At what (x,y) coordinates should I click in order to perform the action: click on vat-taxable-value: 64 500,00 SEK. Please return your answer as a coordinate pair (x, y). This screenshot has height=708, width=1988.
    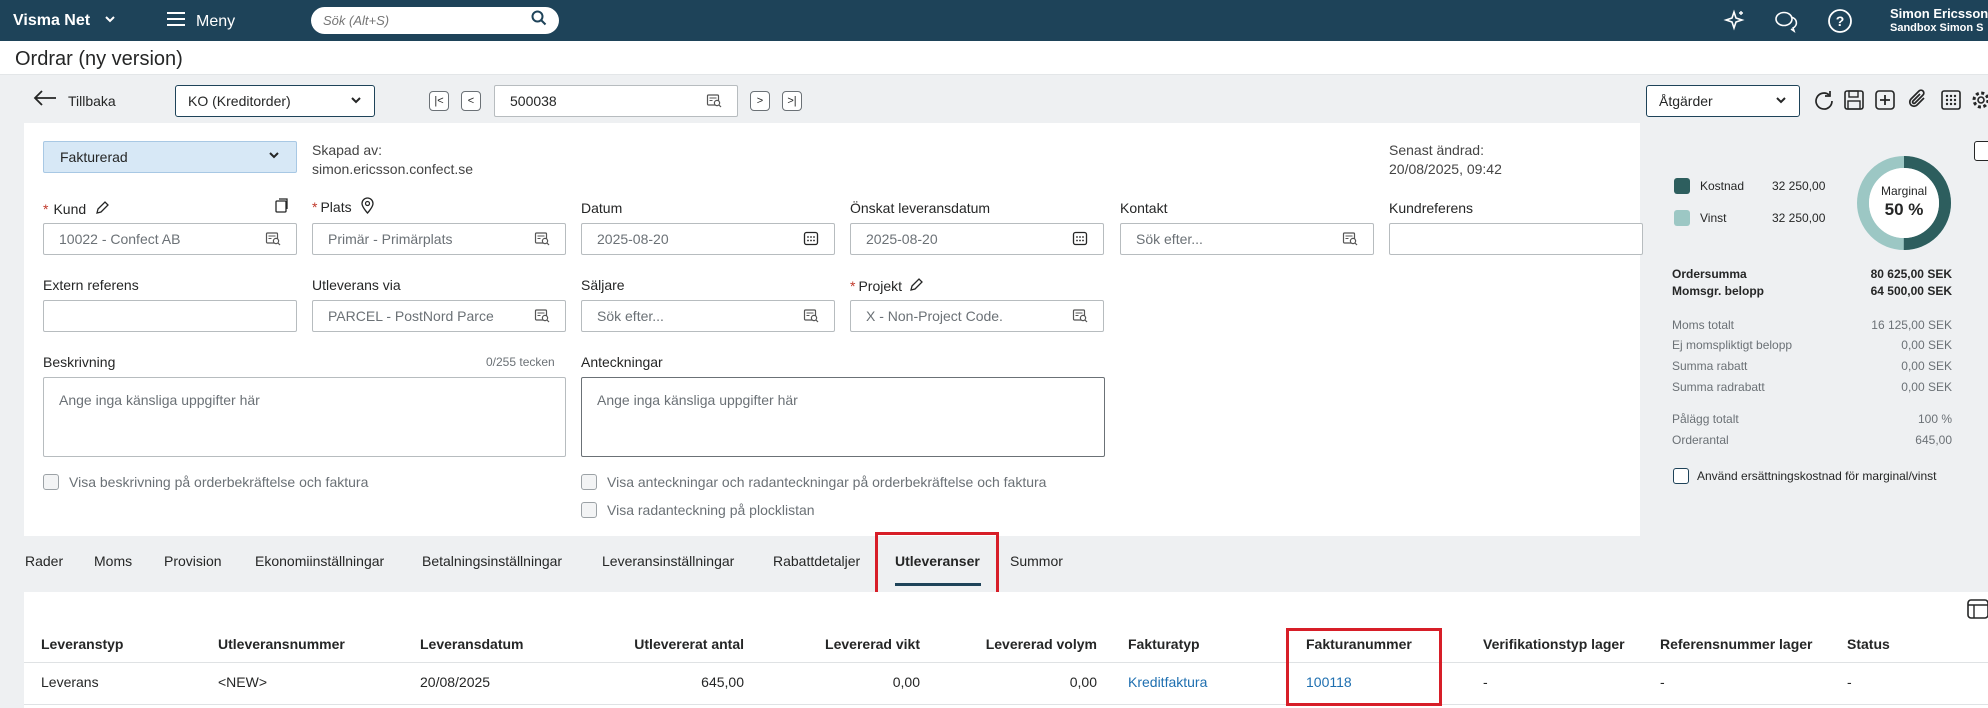
    Looking at the image, I should click on (1911, 291).